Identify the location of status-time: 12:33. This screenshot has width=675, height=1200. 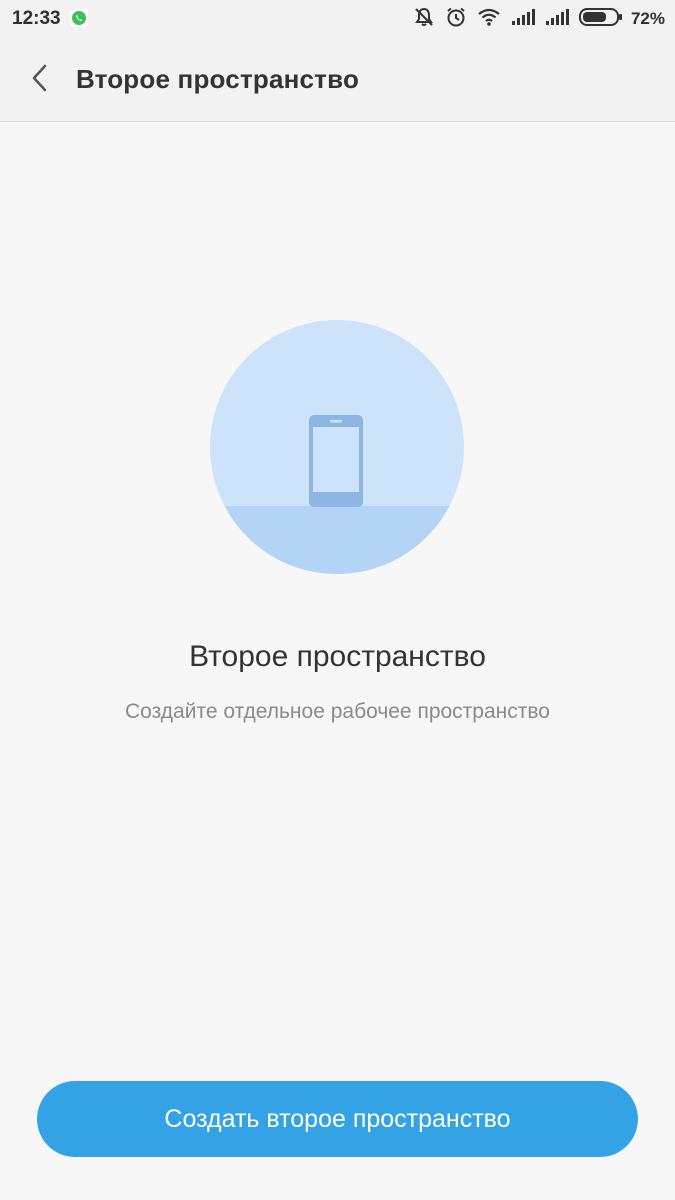
(36, 18).